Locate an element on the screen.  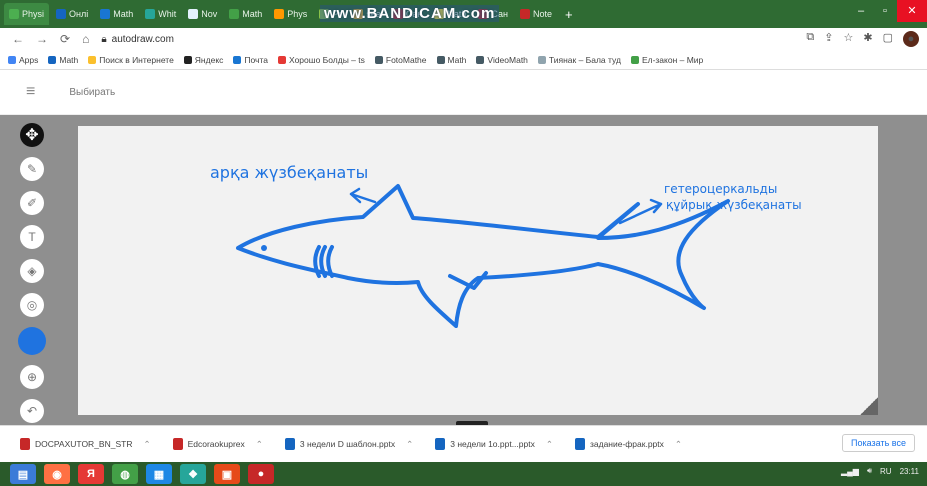
download-item: Edcoraokuprex ⌃ is located at coordinates (217, 444).